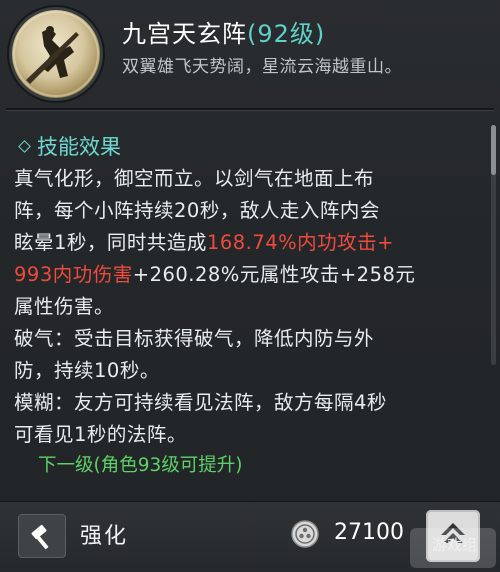 This screenshot has width=500, height=572. I want to click on coin-icon, so click(305, 534).